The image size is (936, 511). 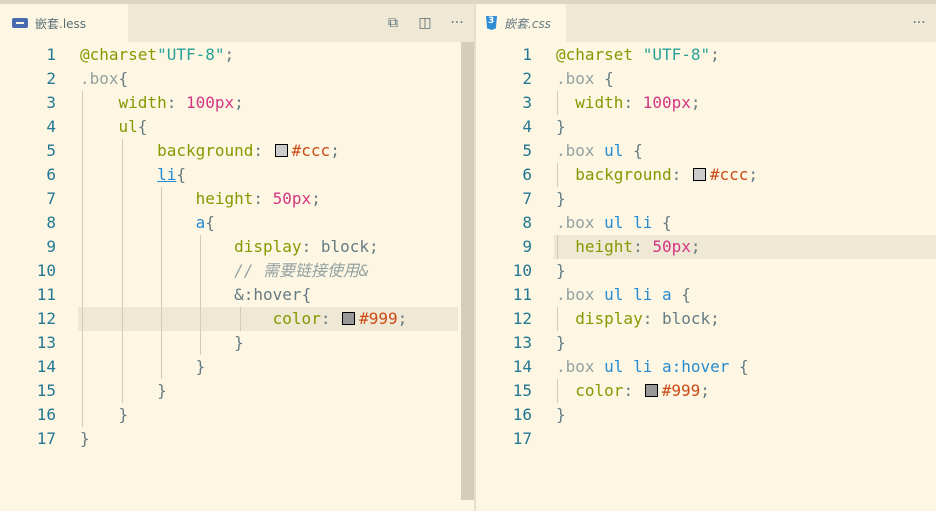 I want to click on line-number: 13, so click(x=46, y=342).